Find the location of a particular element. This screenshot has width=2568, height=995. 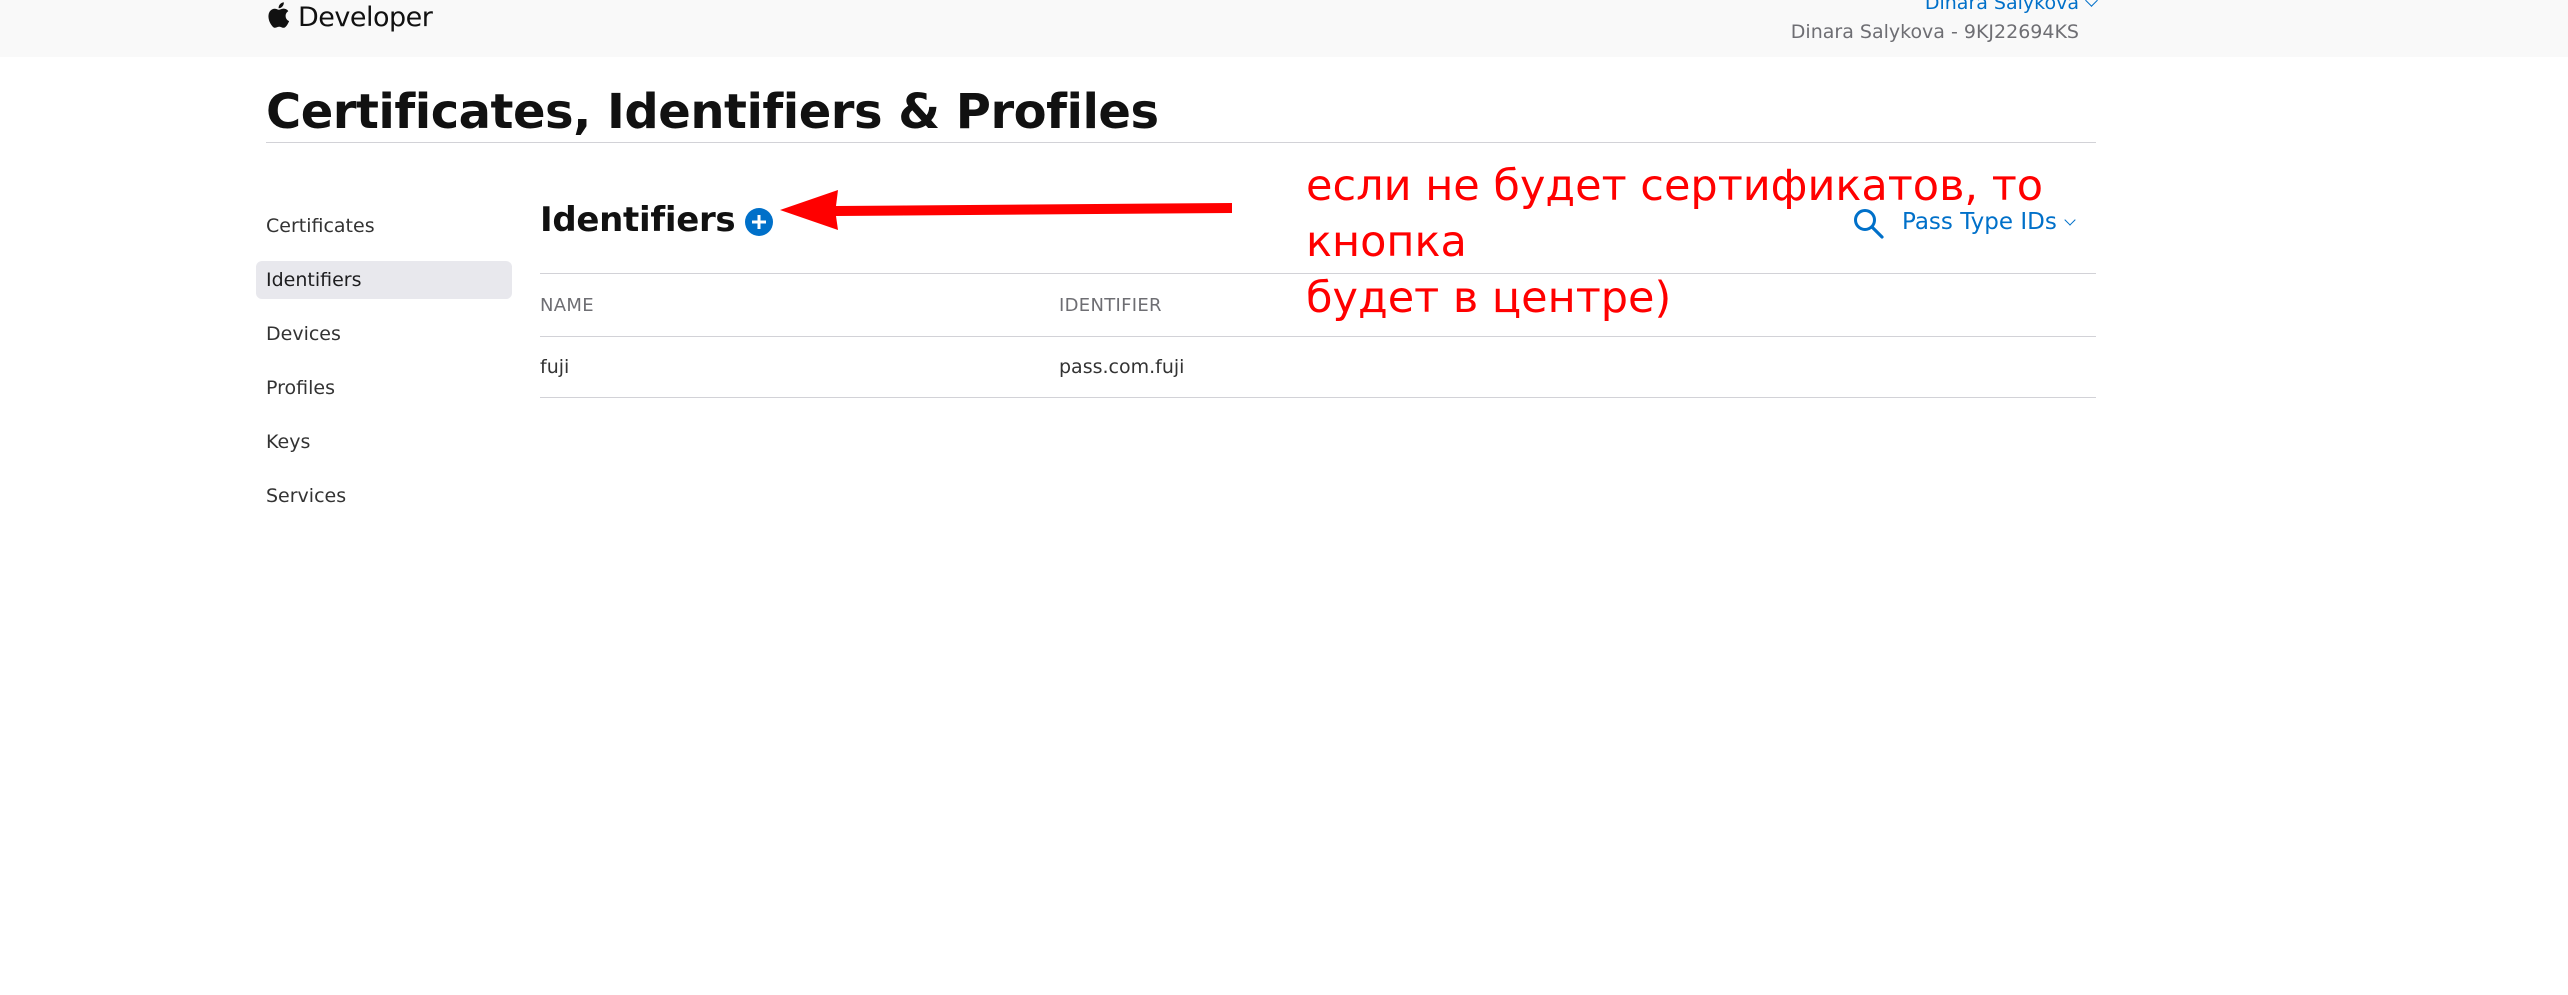

page-title: Certificates, Identifiers & Profiles is located at coordinates (712, 112).